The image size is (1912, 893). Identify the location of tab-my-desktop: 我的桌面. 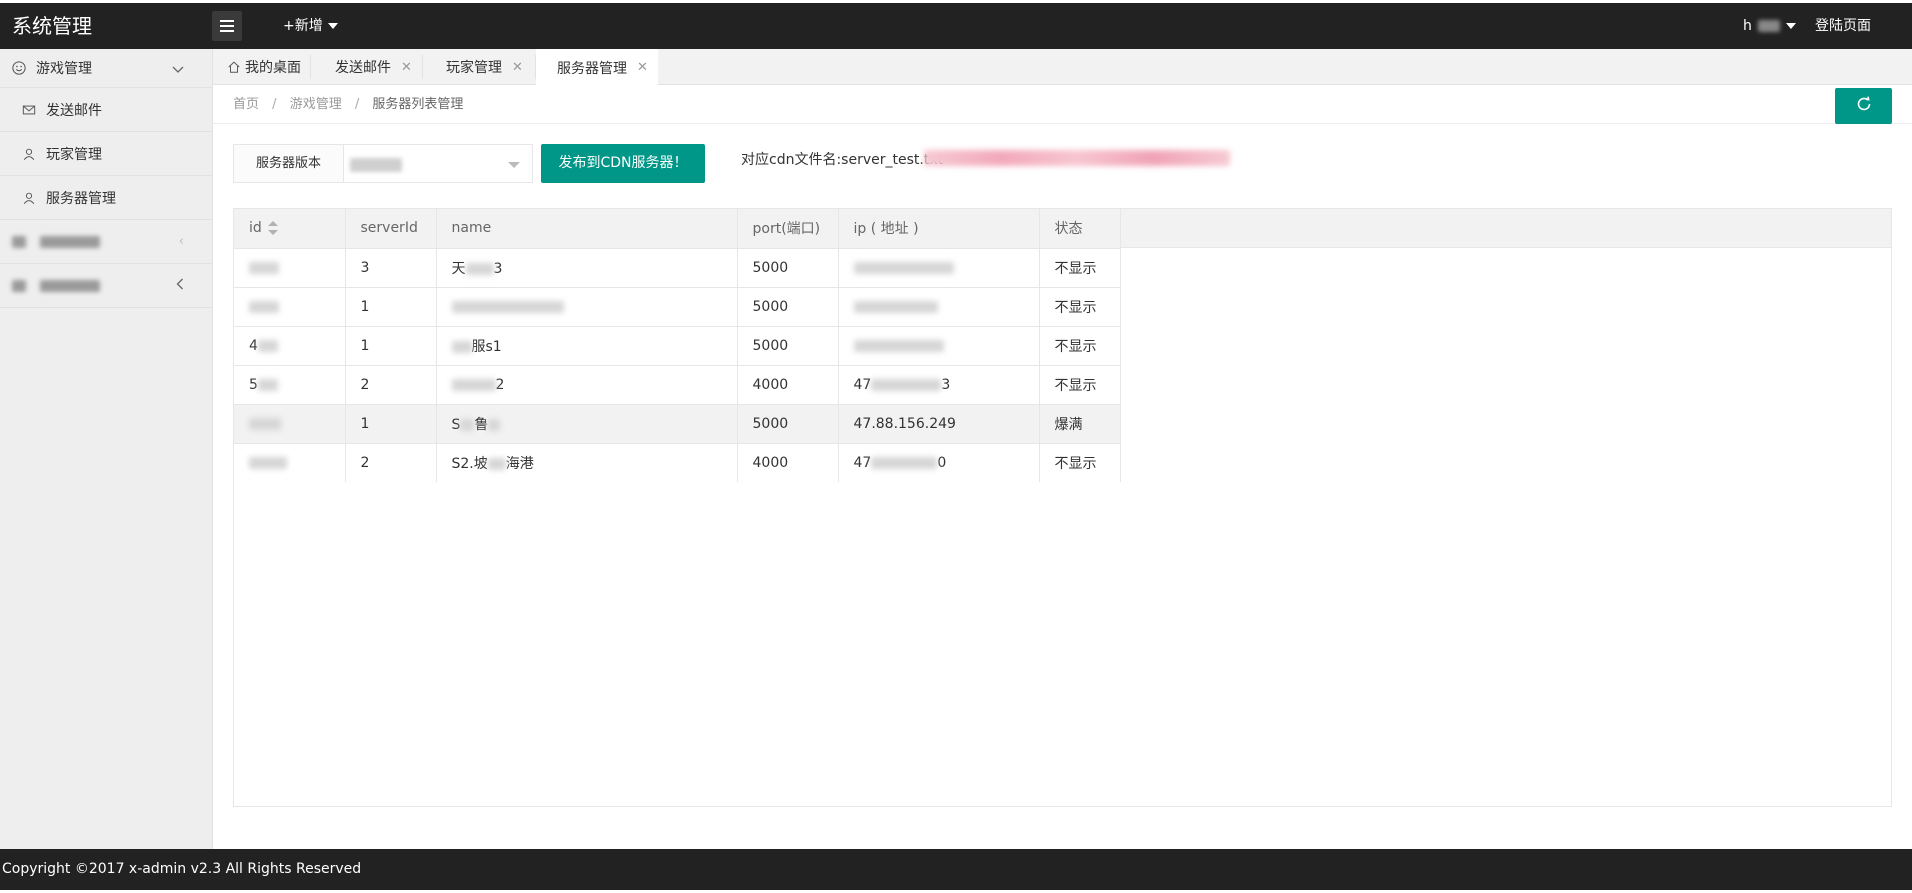
(264, 67).